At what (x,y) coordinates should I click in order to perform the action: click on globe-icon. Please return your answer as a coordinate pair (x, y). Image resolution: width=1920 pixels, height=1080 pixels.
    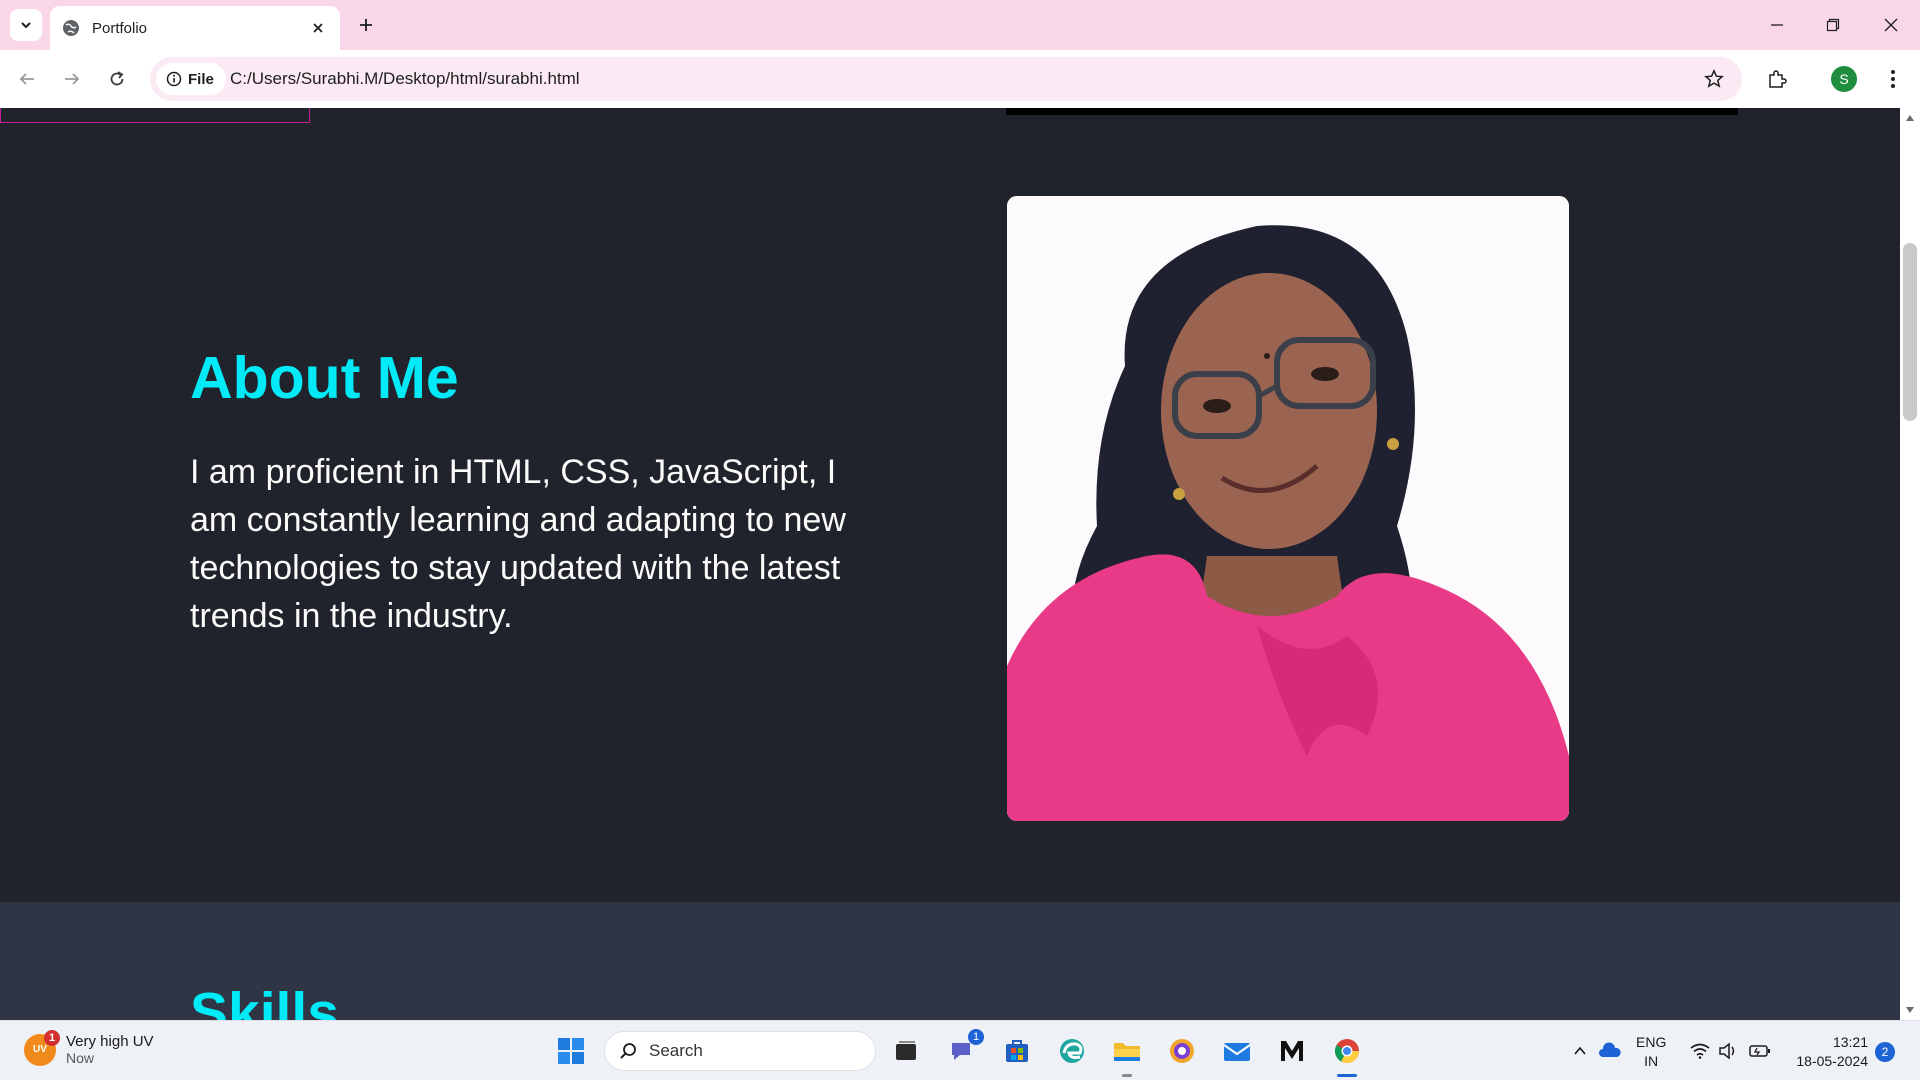
    Looking at the image, I should click on (71, 28).